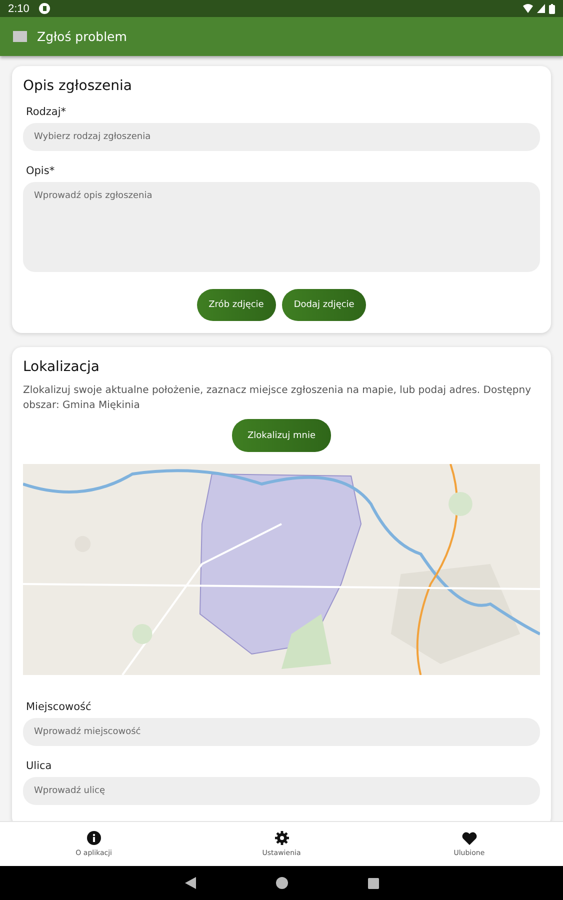  I want to click on photo-button: Zrób zdjęcie, so click(236, 305).